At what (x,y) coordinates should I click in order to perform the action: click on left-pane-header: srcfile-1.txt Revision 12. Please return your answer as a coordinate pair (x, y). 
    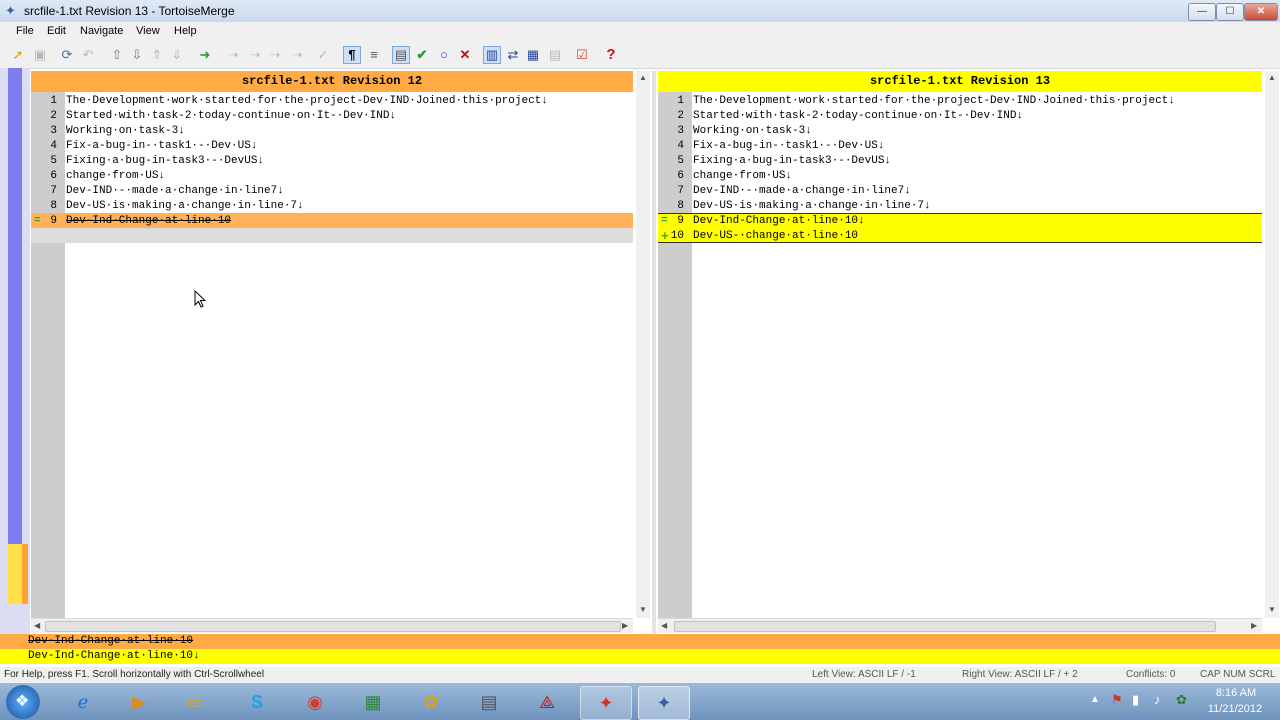
    Looking at the image, I should click on (332, 81).